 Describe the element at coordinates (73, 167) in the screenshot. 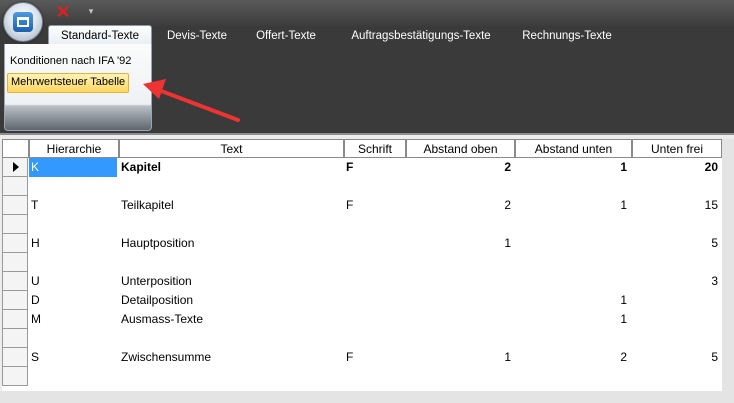

I see `cell-hierarchie: K` at that location.